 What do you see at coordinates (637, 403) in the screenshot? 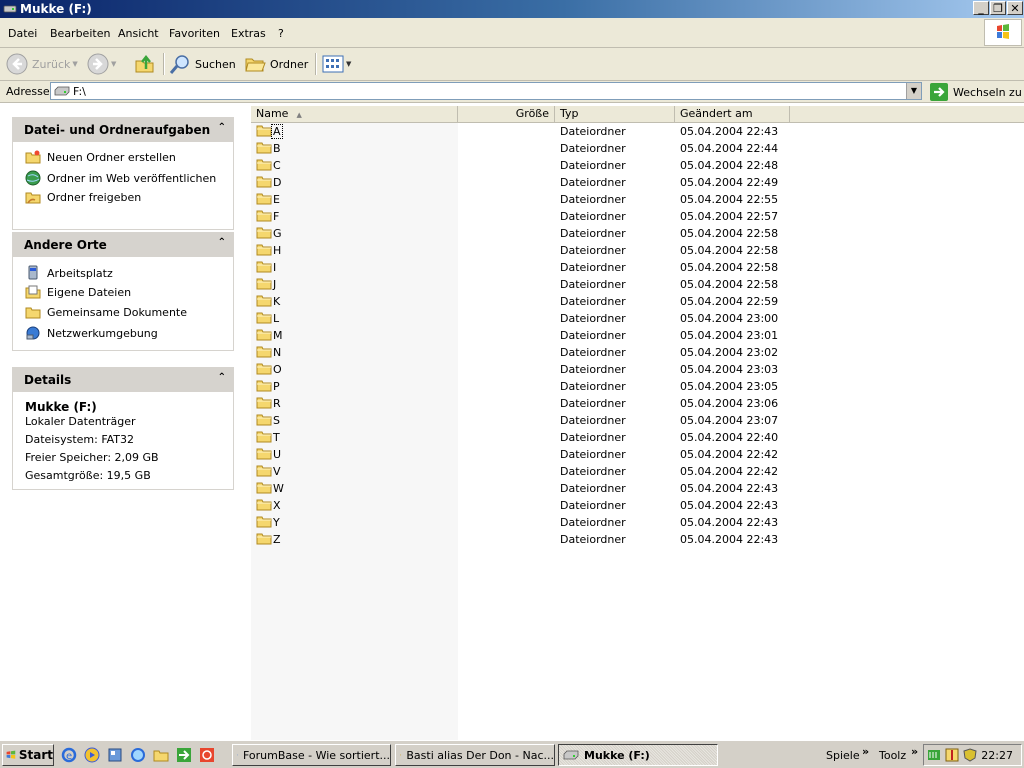
I see `file-row: R Dateiordner 05.04.2004 23:06` at bounding box center [637, 403].